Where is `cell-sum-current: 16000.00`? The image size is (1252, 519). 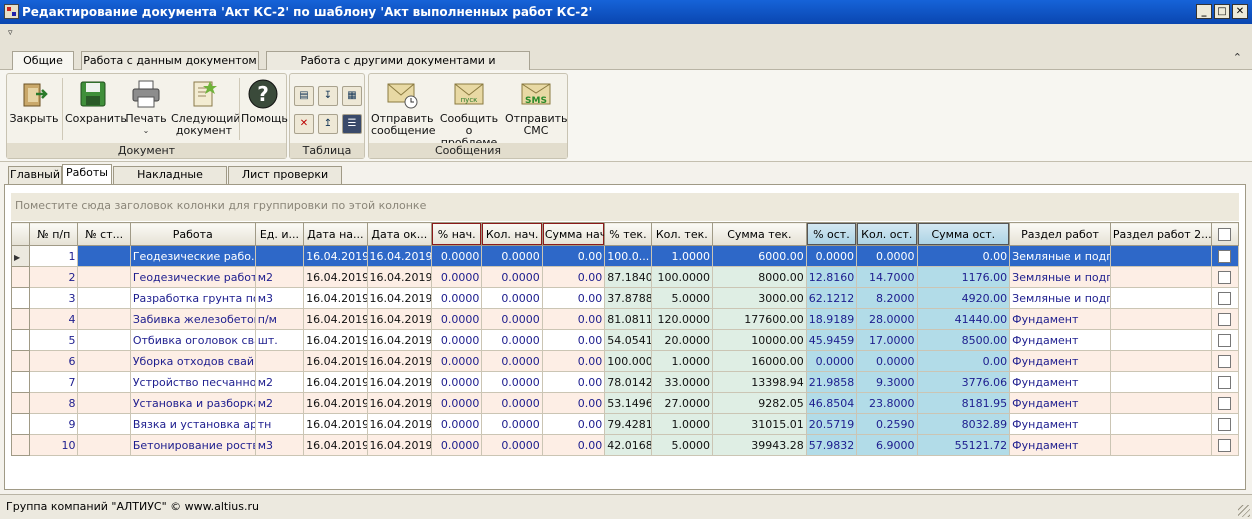
cell-sum-current: 16000.00 is located at coordinates (759, 361).